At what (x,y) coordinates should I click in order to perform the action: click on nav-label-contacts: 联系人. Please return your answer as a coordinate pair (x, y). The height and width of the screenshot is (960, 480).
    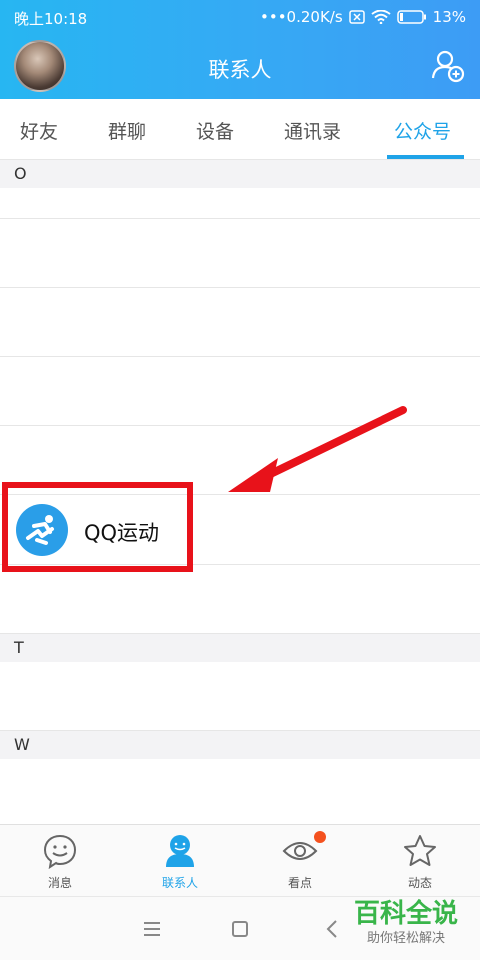
    Looking at the image, I should click on (179, 883).